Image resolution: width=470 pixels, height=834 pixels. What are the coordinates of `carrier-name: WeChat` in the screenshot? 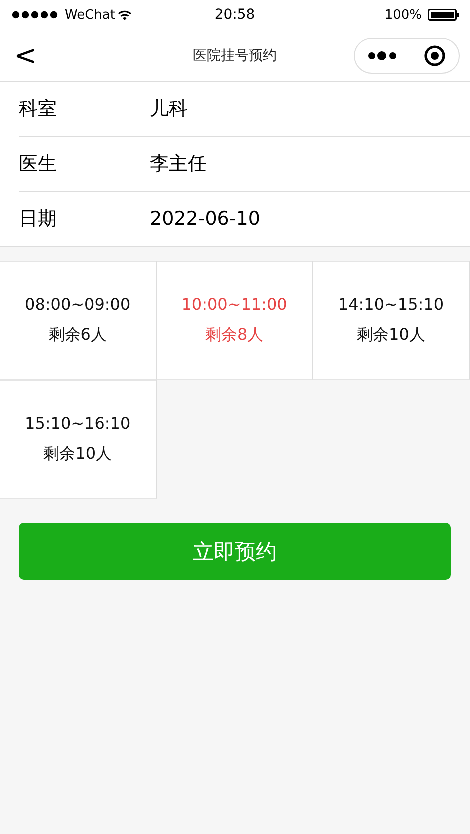 It's located at (90, 15).